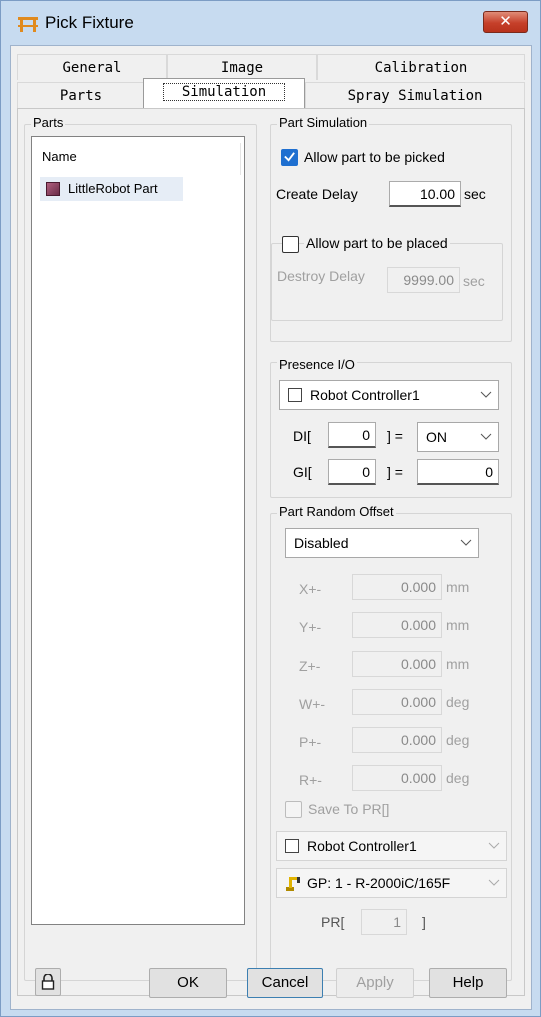 This screenshot has height=1017, width=541. I want to click on z-offset-unit: mm, so click(458, 664).